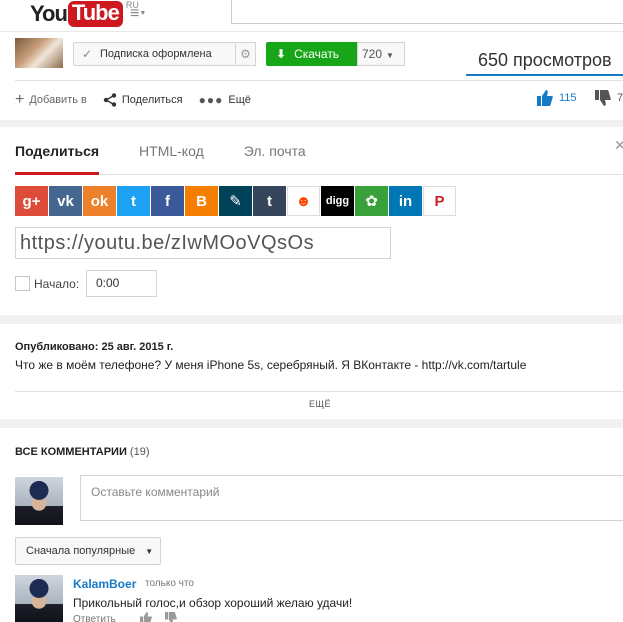 The image size is (623, 622). I want to click on share-tabs: Поделиться HTML-код Эл. почта, so click(319, 151).